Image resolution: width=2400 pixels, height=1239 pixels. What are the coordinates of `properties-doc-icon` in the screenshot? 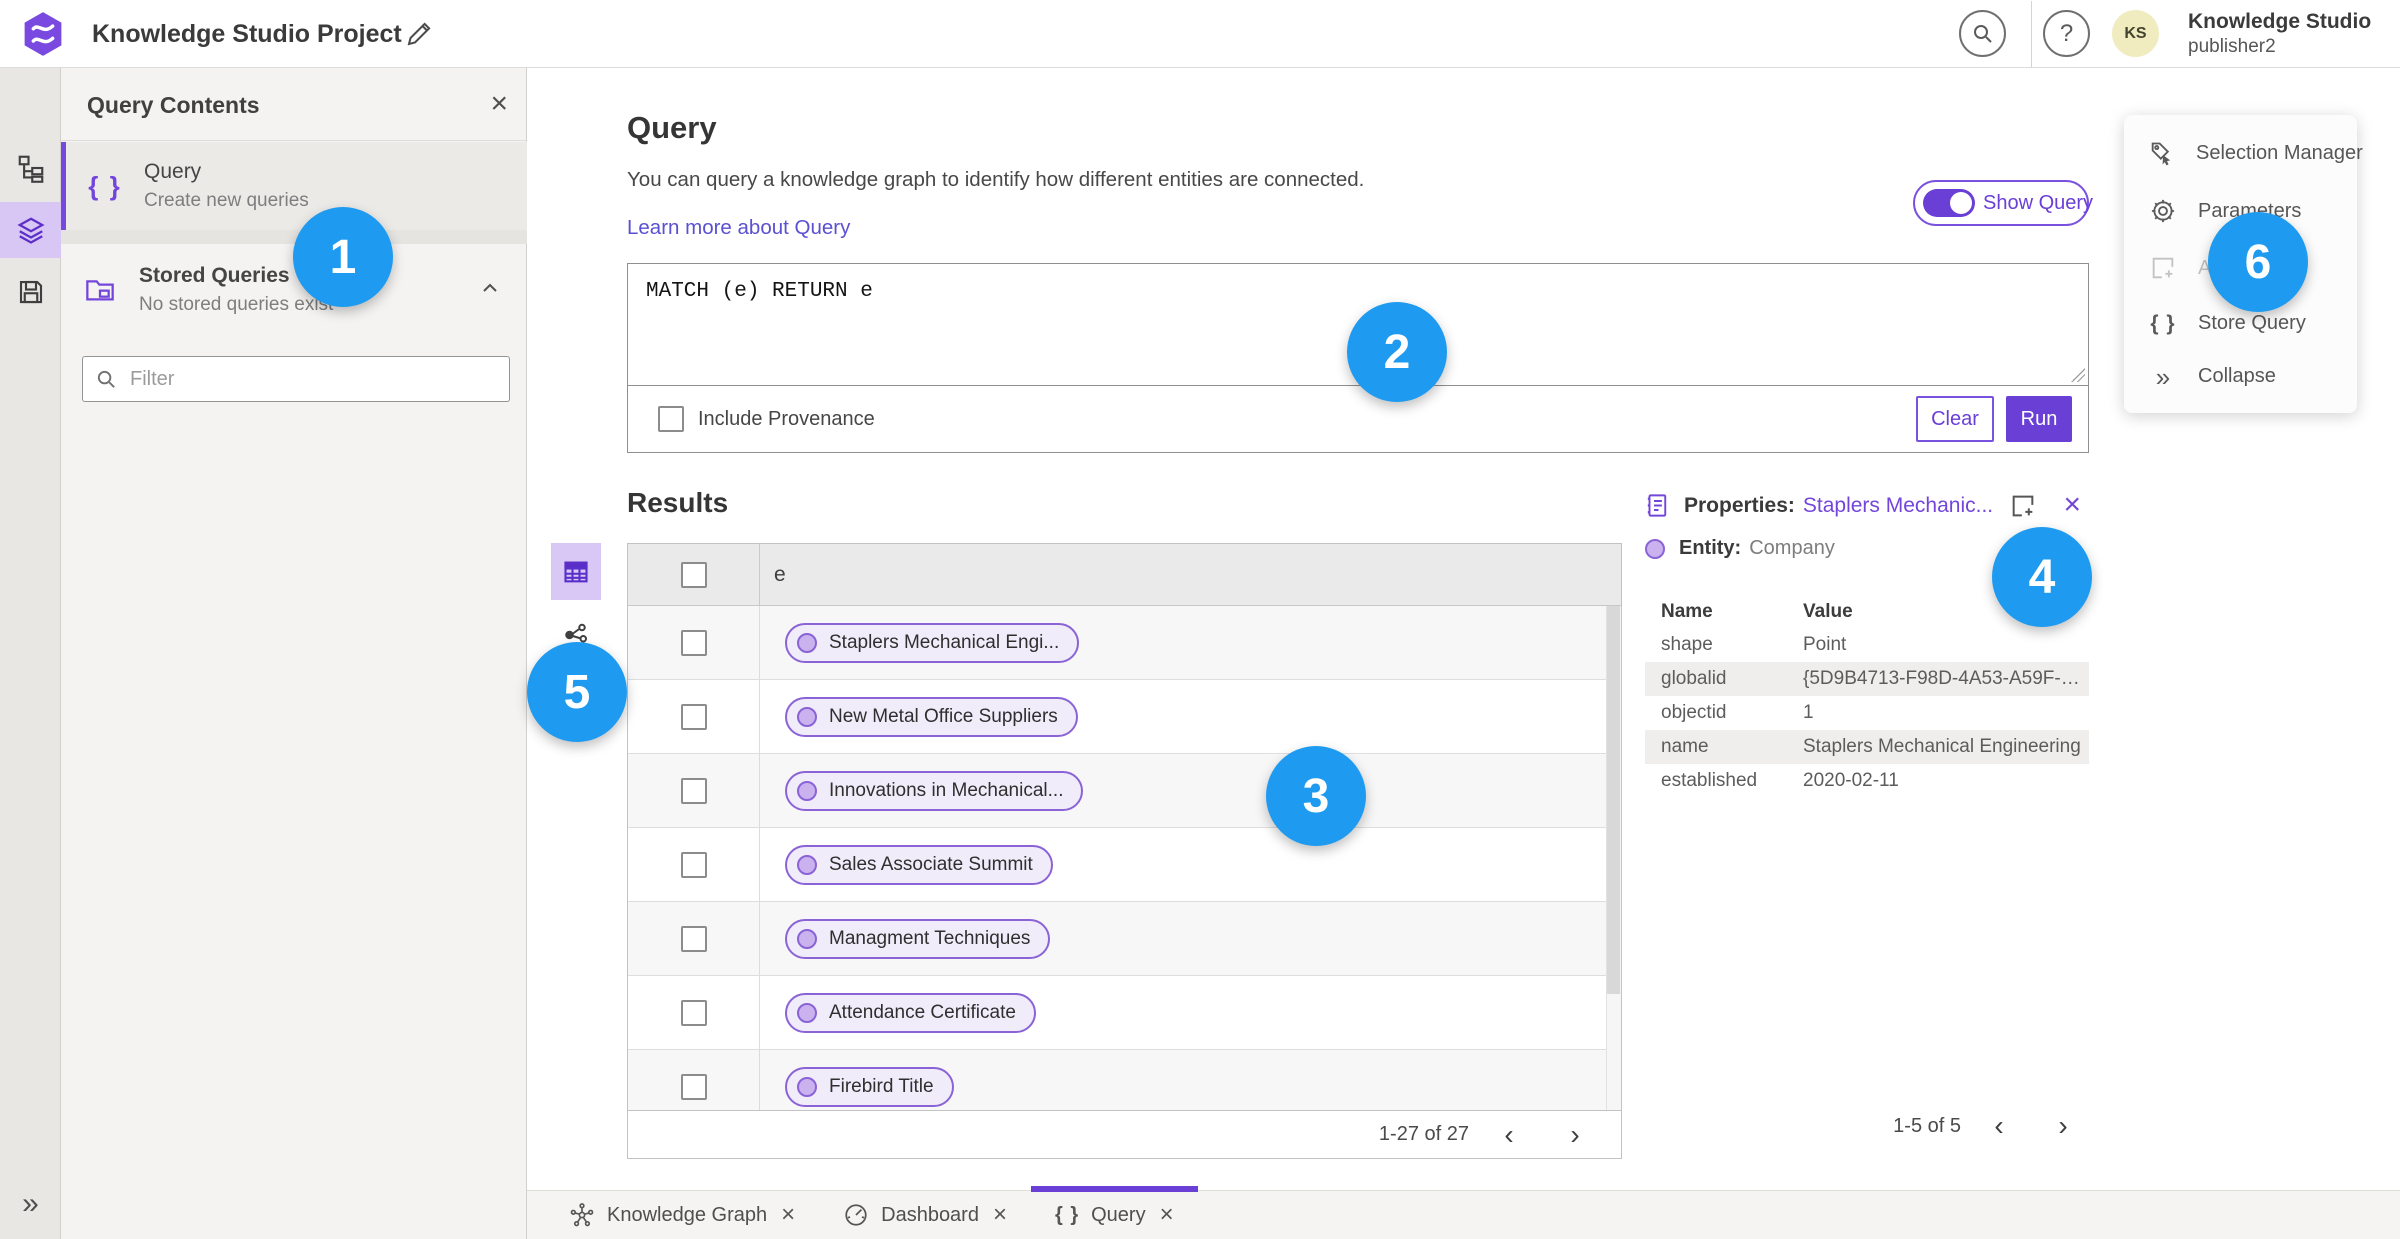 It's located at (1658, 505).